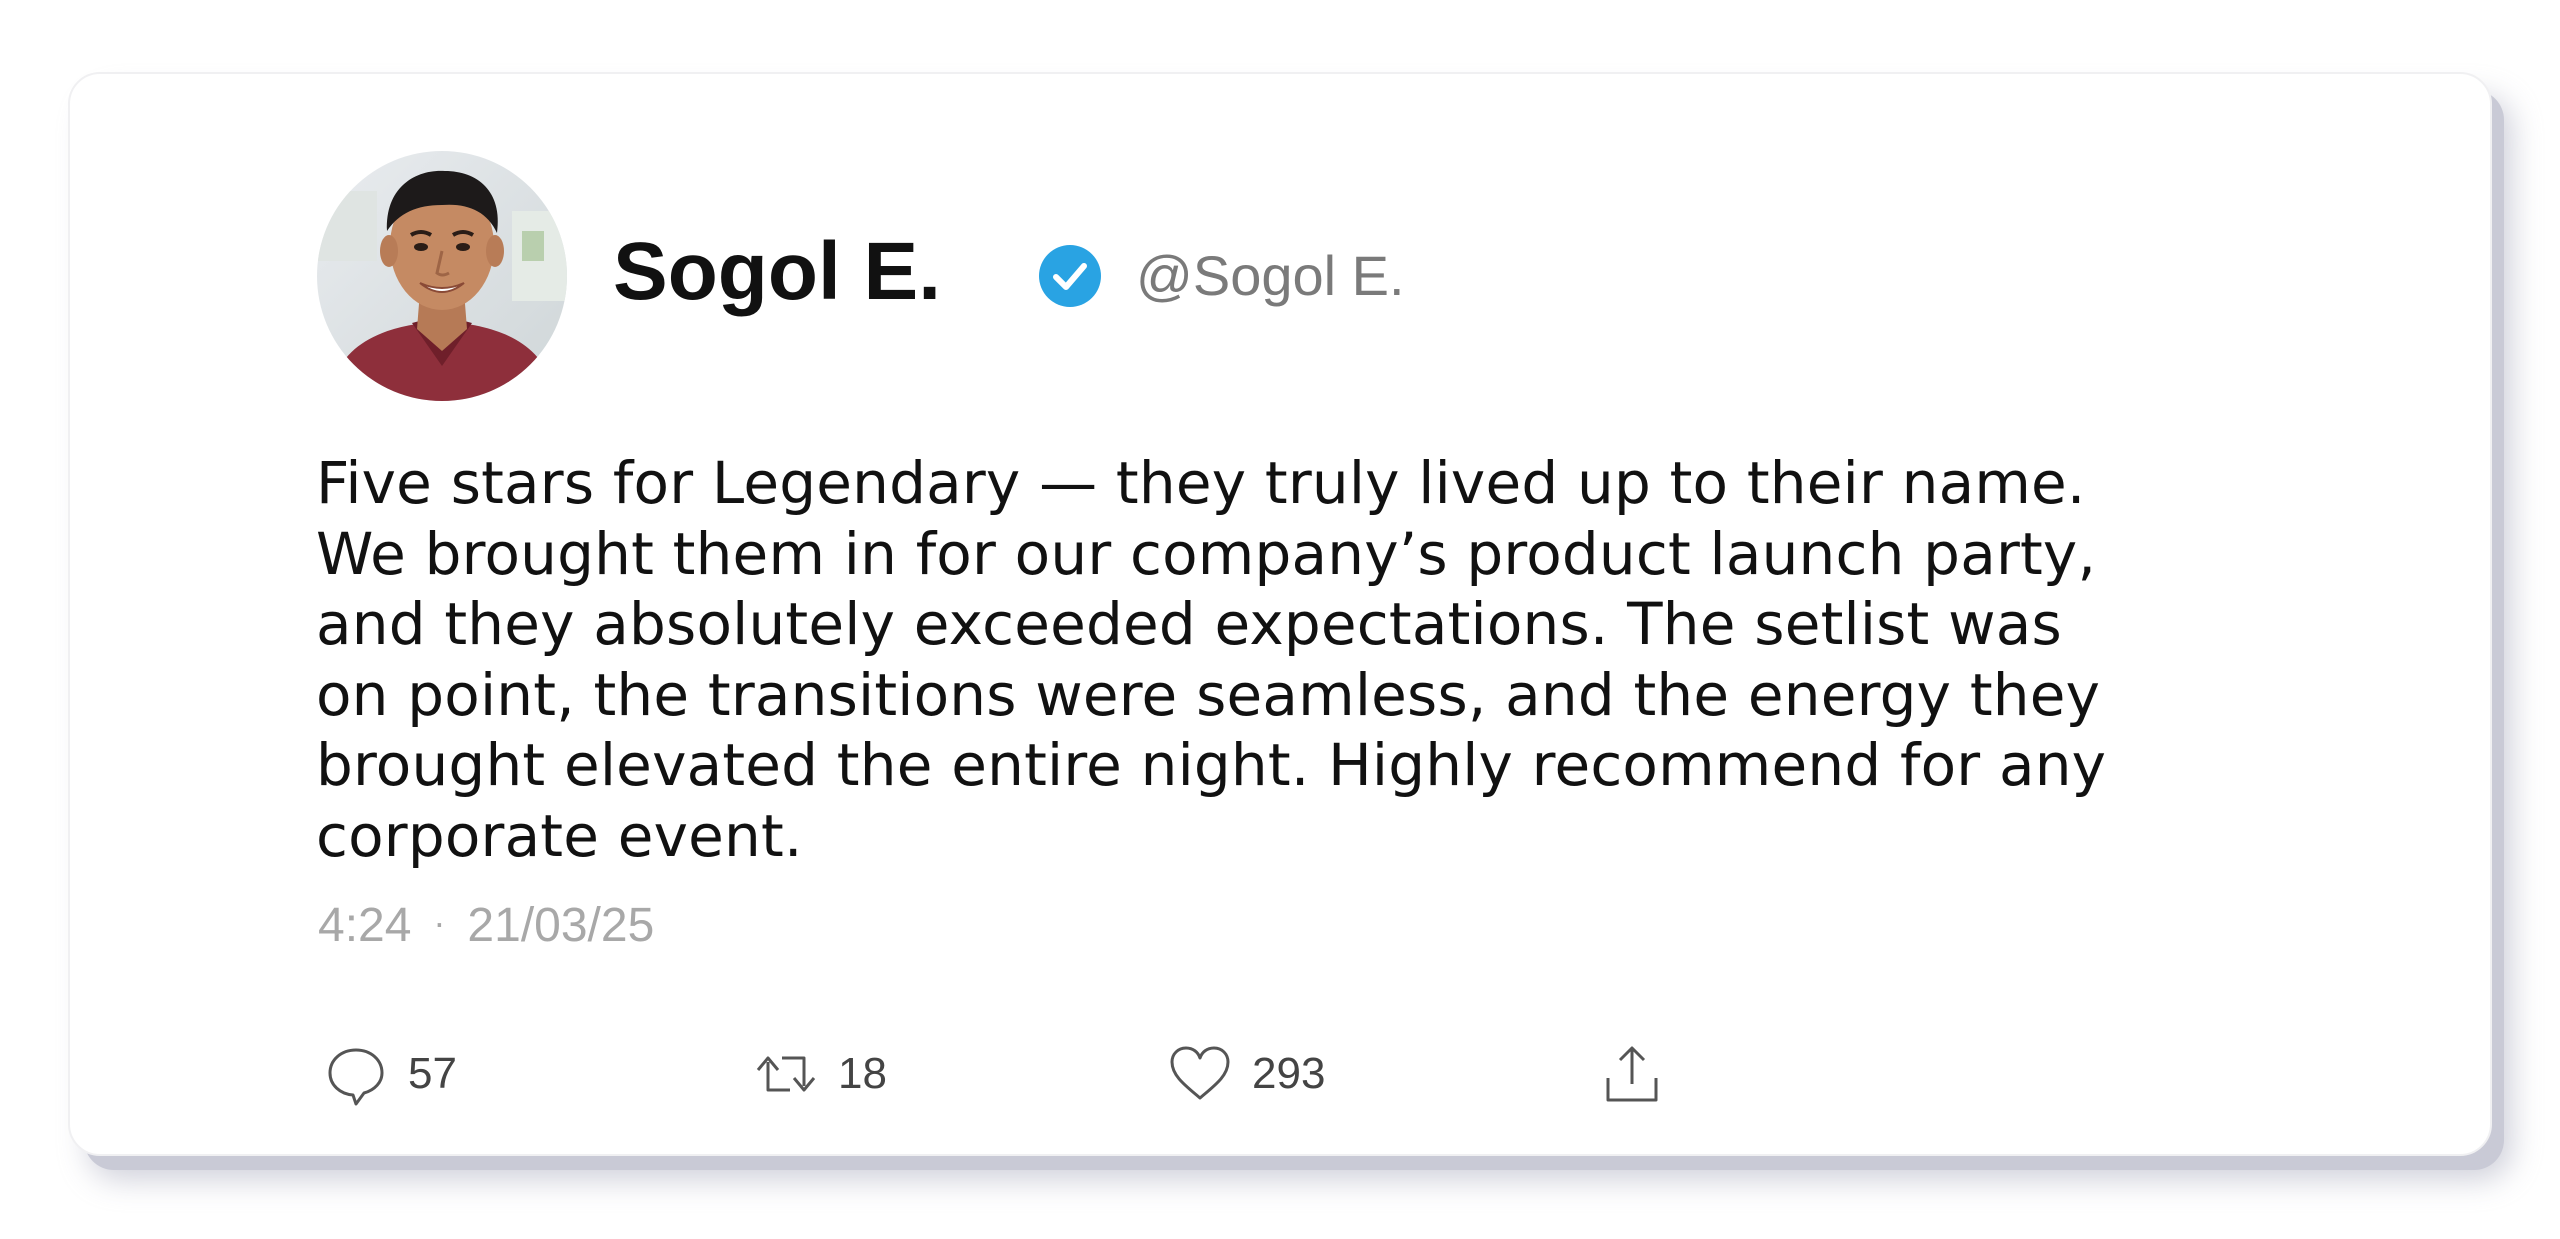  Describe the element at coordinates (786, 1074) in the screenshot. I see `retweet-icon` at that location.